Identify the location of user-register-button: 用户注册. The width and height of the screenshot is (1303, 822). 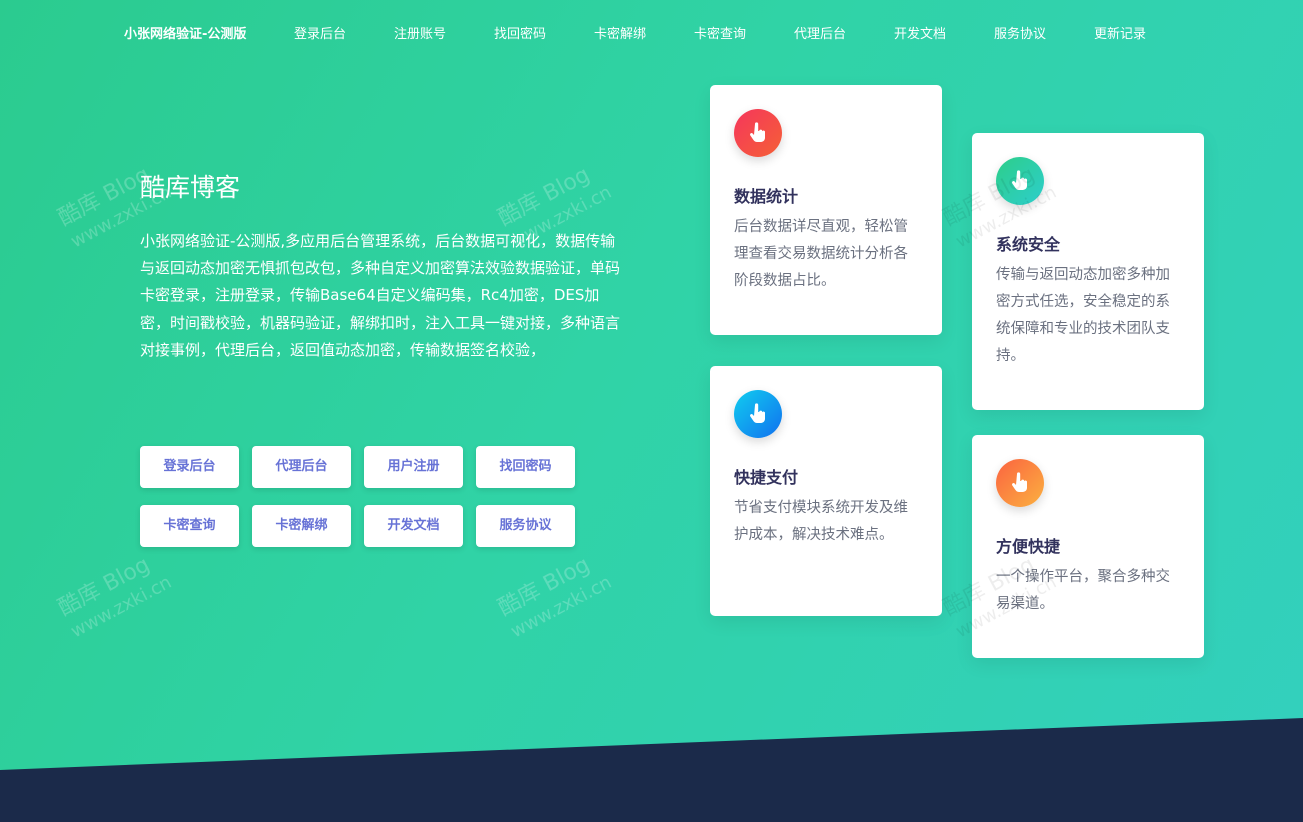
(413, 467).